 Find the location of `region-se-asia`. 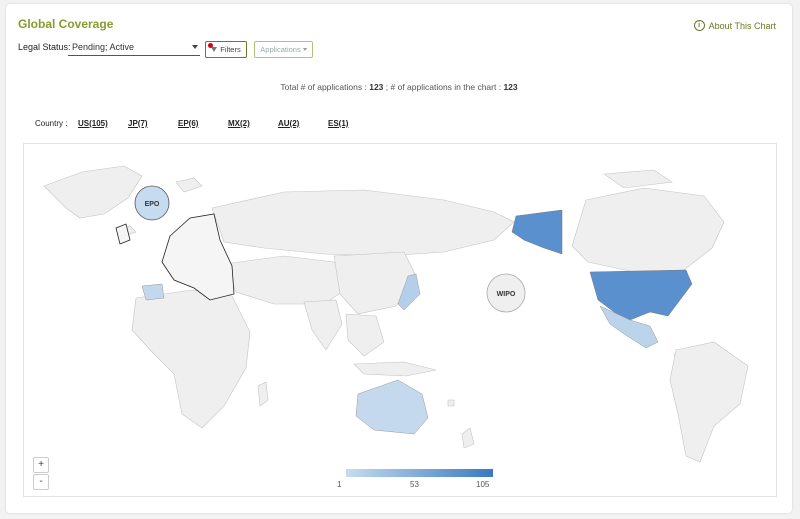

region-se-asia is located at coordinates (365, 335).